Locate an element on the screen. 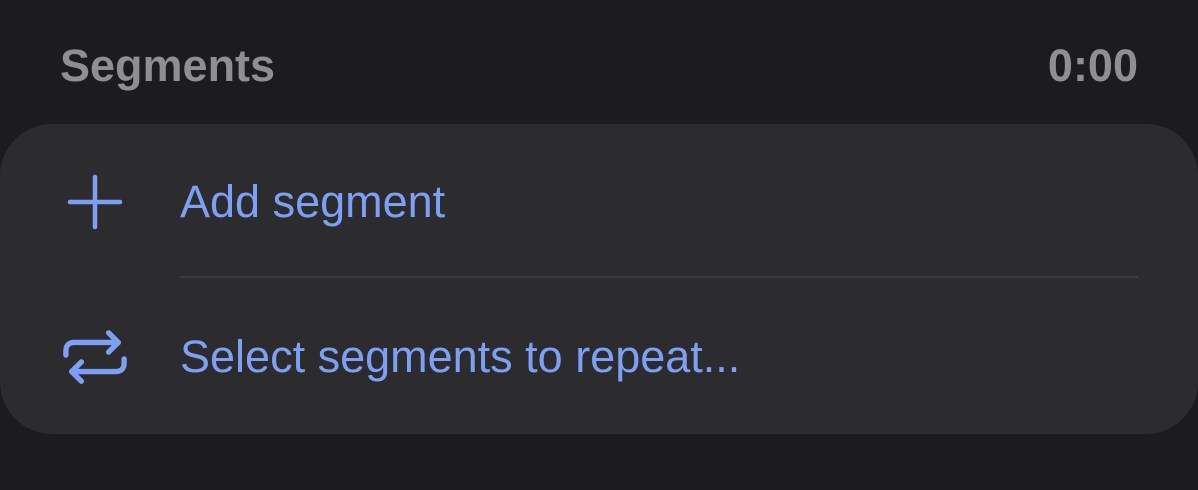 The height and width of the screenshot is (490, 1198). row-divider is located at coordinates (659, 277).